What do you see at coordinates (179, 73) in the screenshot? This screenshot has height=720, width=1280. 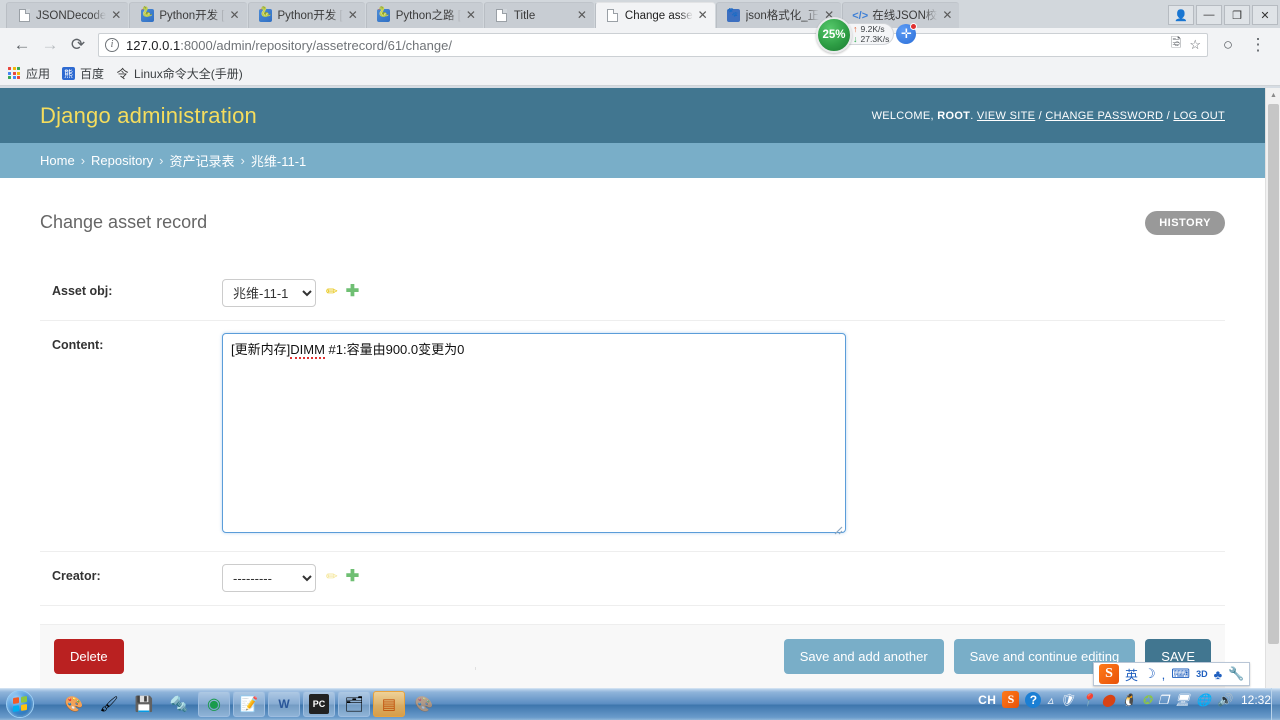 I see `bookmark-linux-manual: 令 Linux命令大全(手册)` at bounding box center [179, 73].